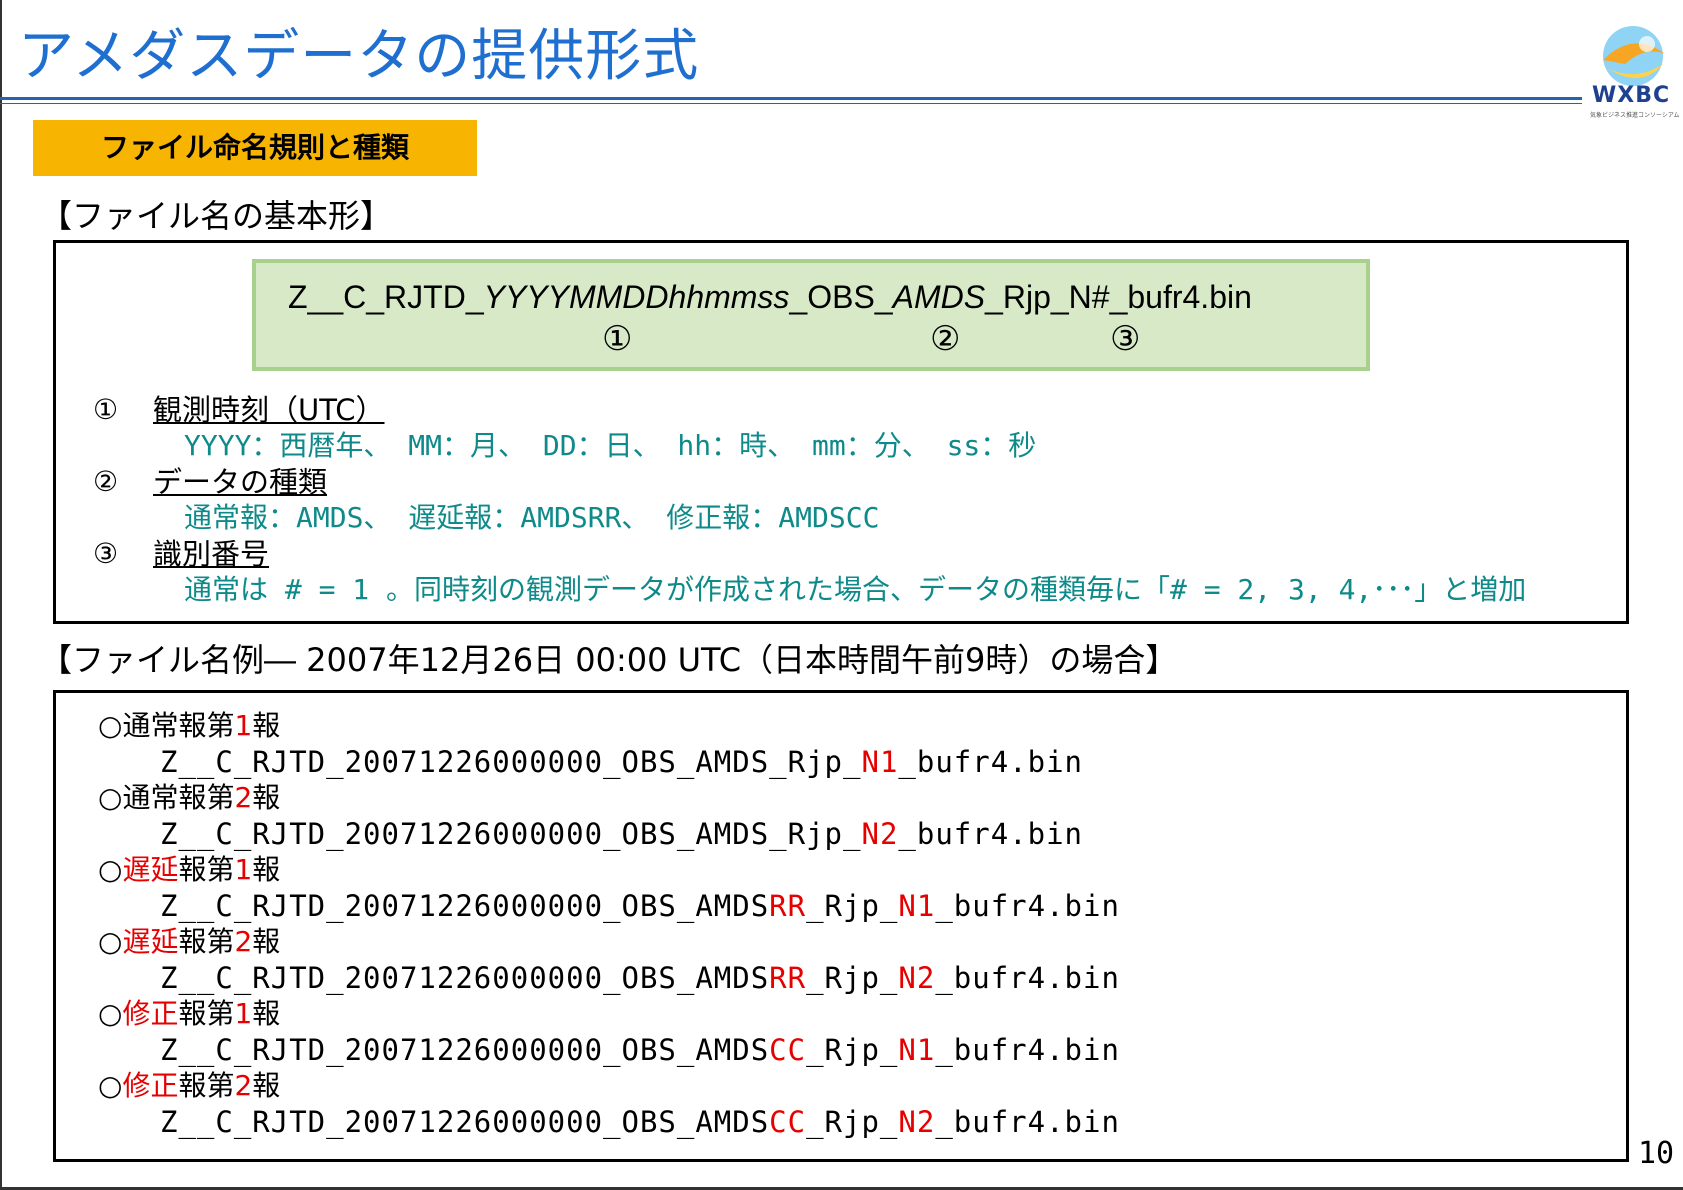 Image resolution: width=1683 pixels, height=1190 pixels. I want to click on example-label: ○修正報第2報, so click(189, 1086).